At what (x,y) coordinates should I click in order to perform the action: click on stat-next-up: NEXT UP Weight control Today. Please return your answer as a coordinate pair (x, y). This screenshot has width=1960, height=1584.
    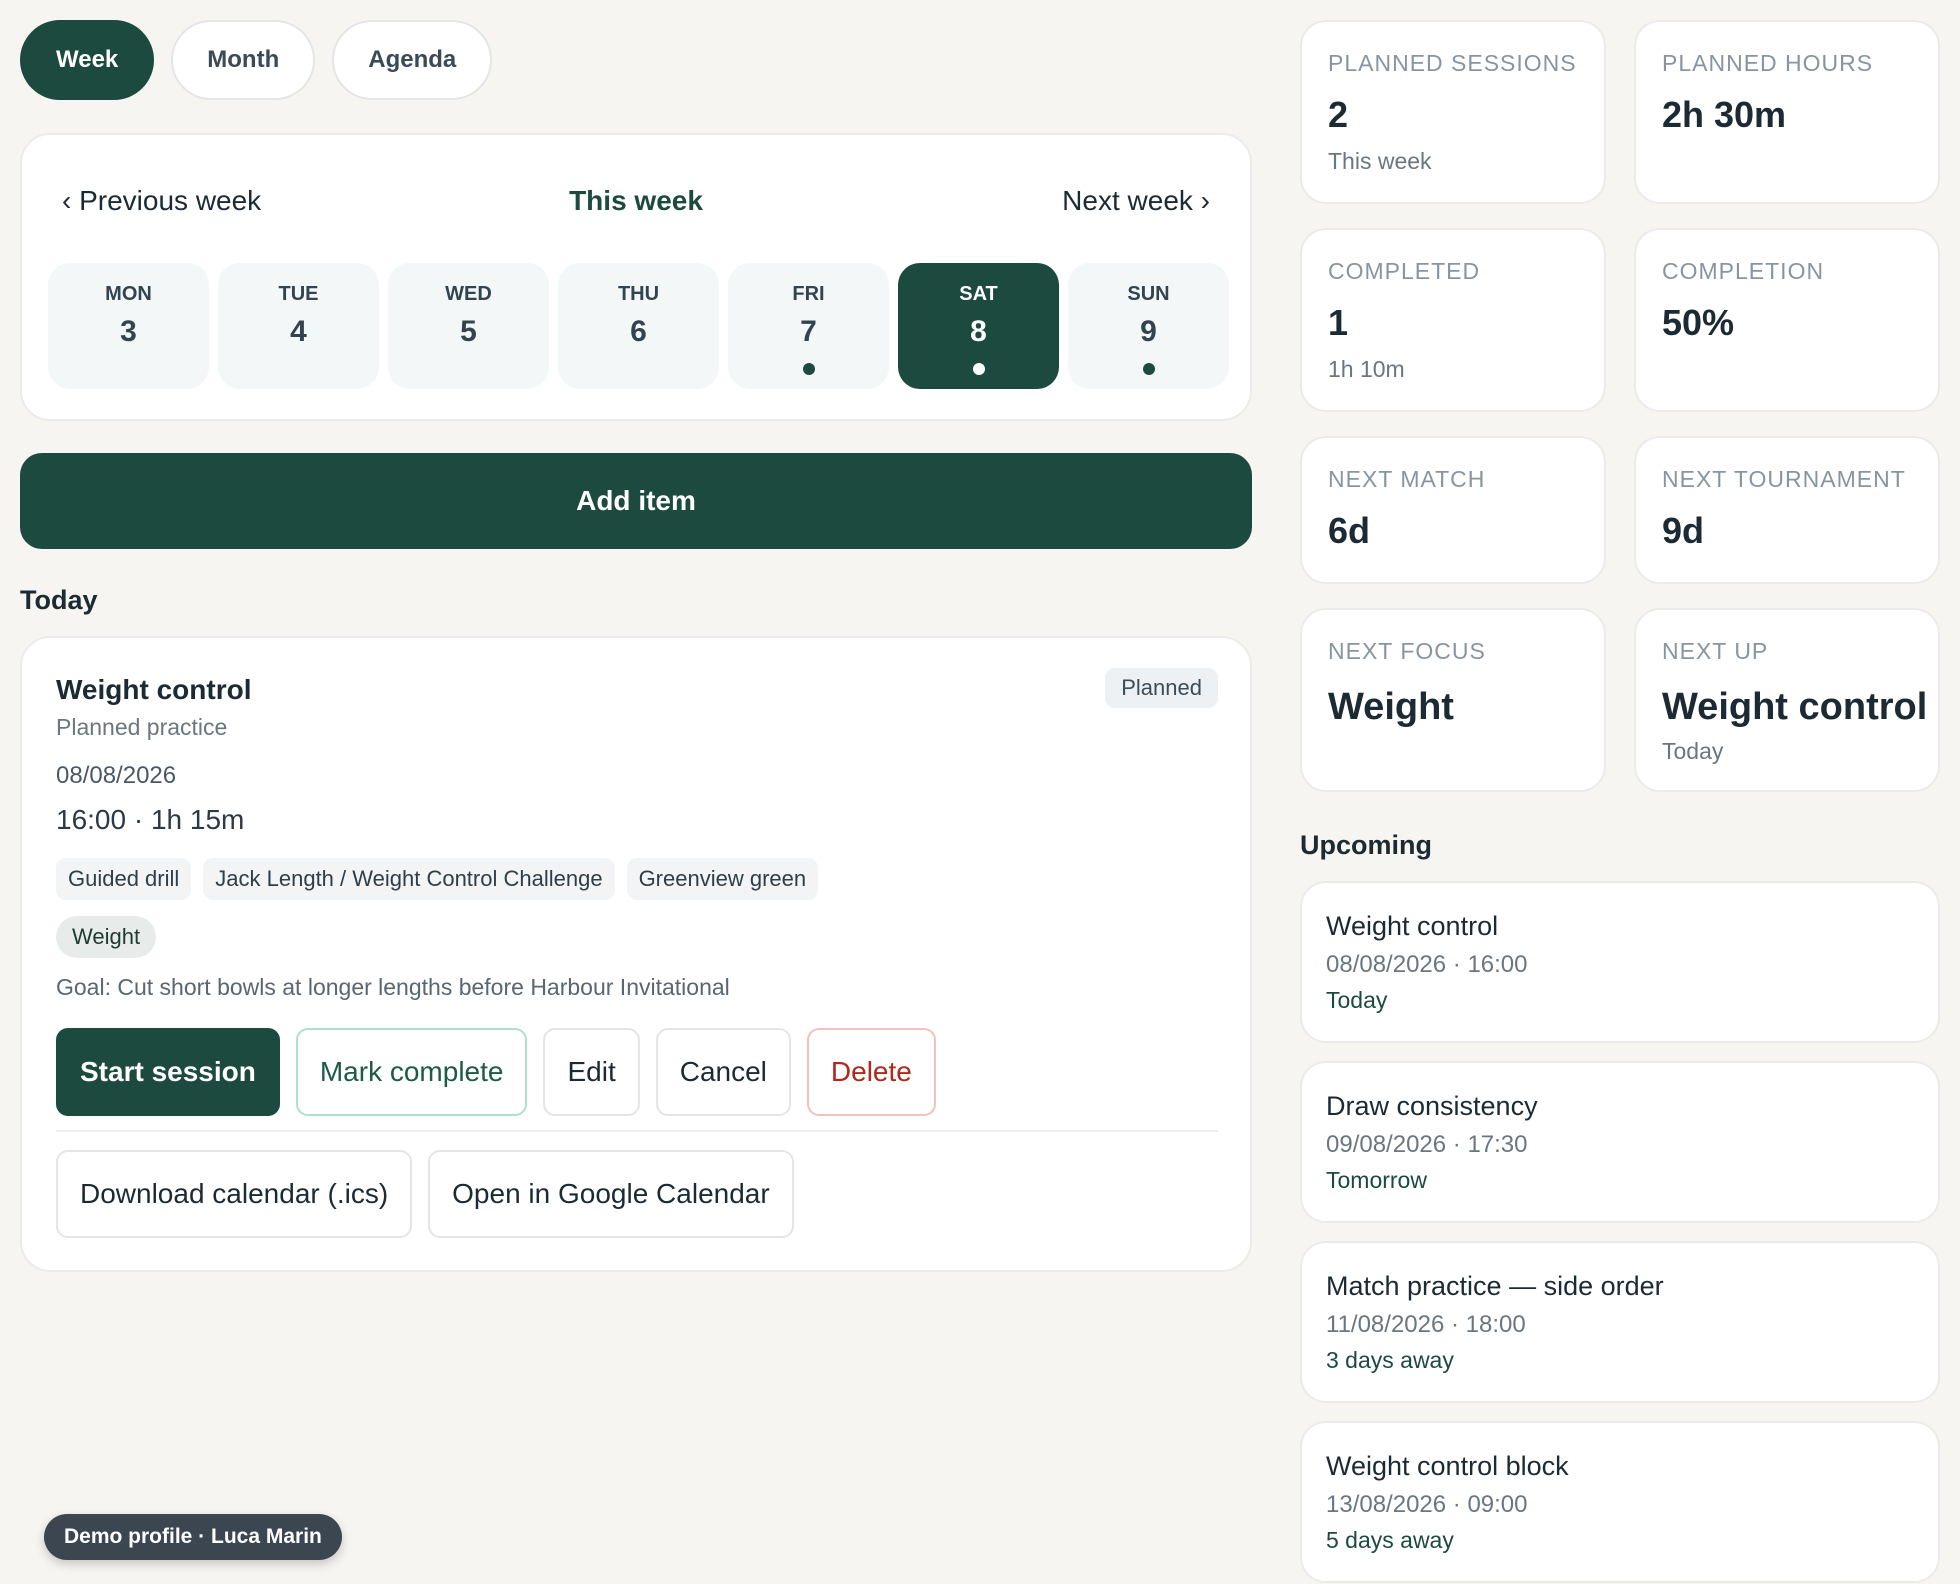
    Looking at the image, I should click on (1787, 700).